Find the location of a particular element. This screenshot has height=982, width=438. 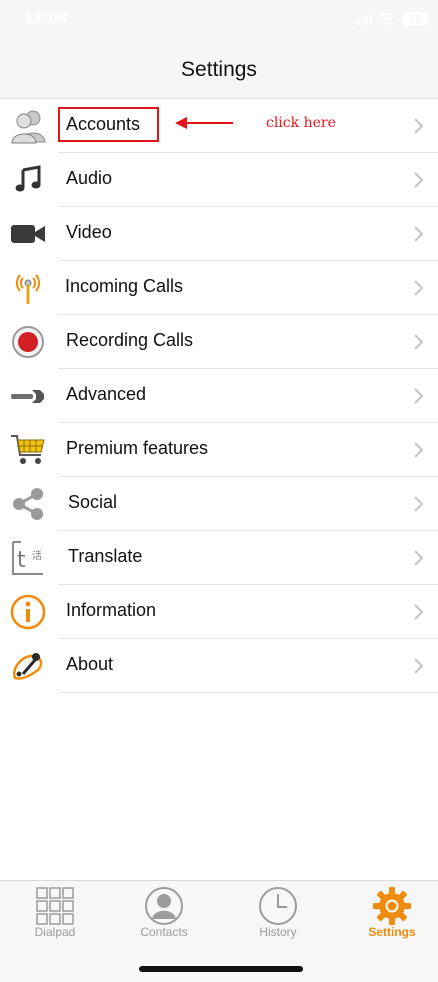

settings-item-information: Information is located at coordinates (219, 612).